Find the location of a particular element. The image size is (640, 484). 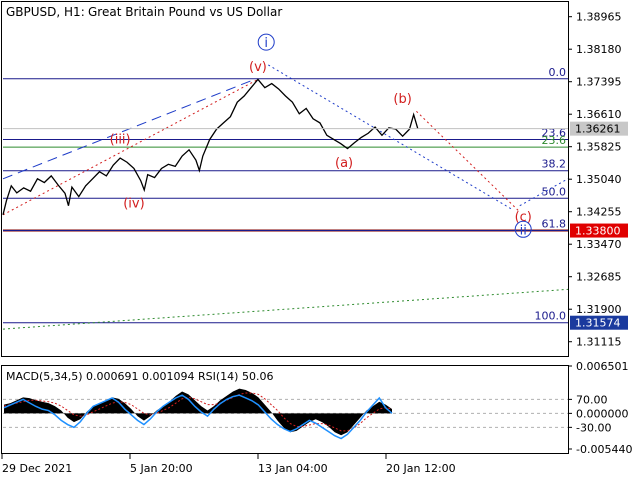

indicator-axis-tick-label: 70.00 is located at coordinates (592, 399).